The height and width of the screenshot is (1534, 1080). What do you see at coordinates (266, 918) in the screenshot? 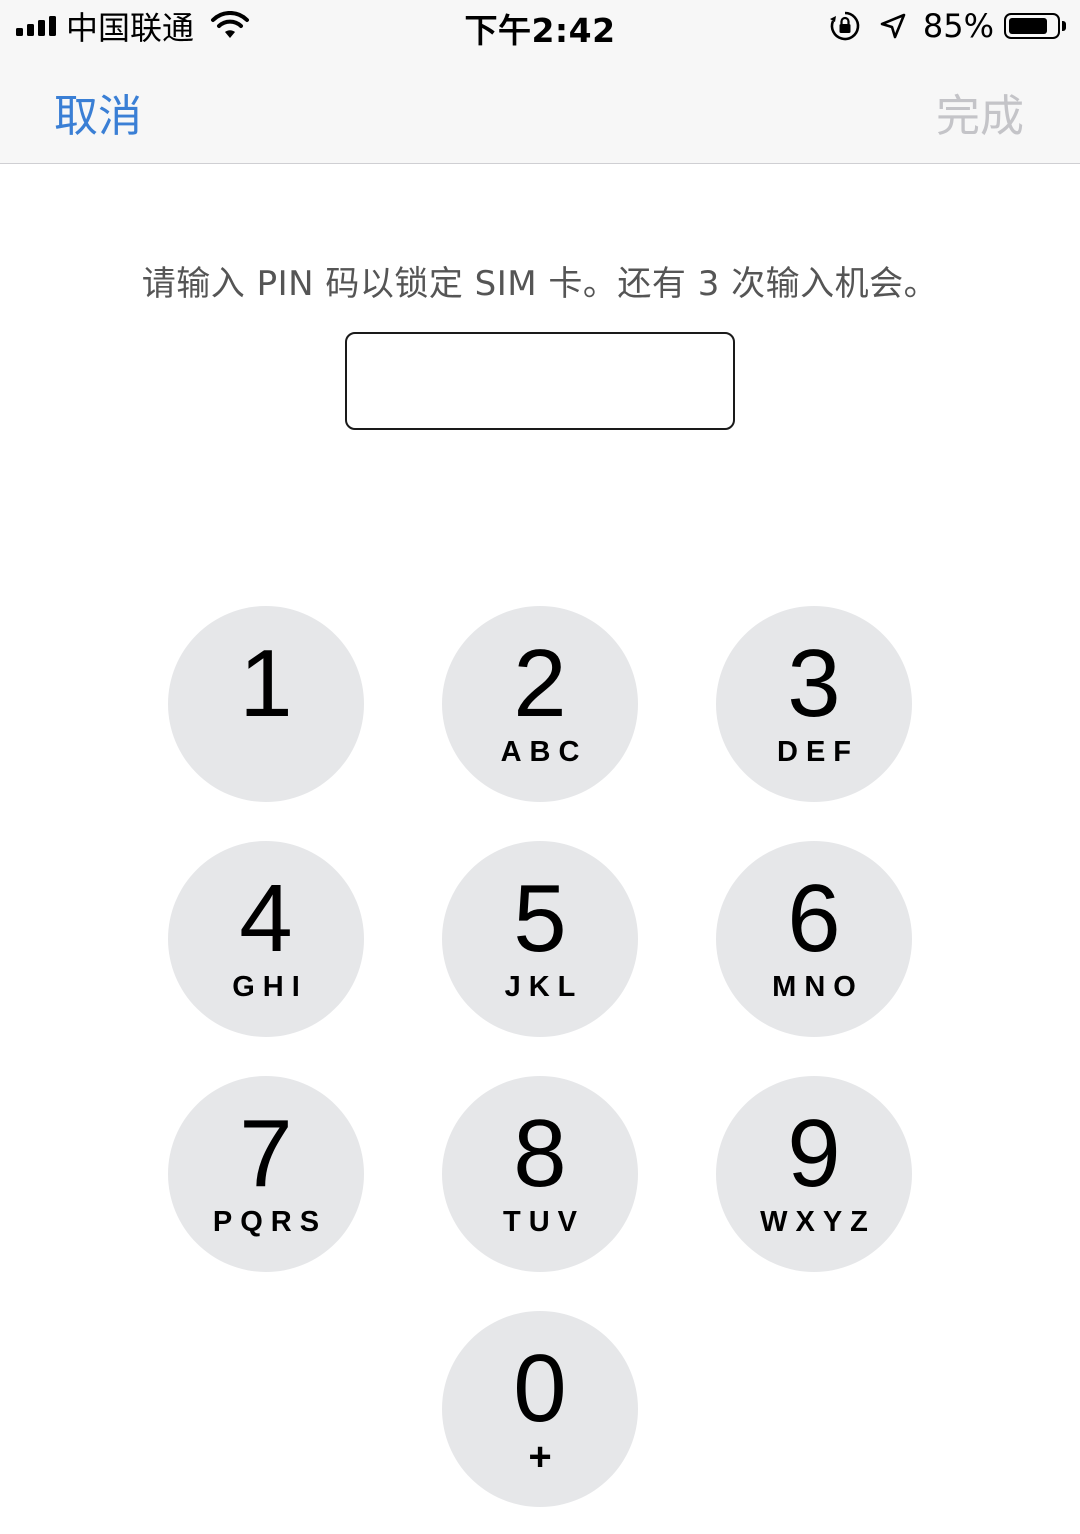
I see `key-digit: 4` at bounding box center [266, 918].